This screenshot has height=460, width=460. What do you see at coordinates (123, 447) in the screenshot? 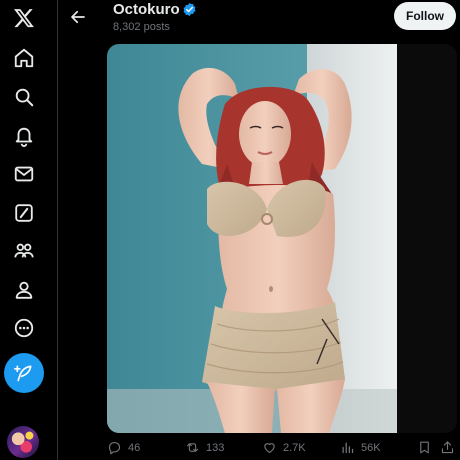
I see `reply-button: 46` at bounding box center [123, 447].